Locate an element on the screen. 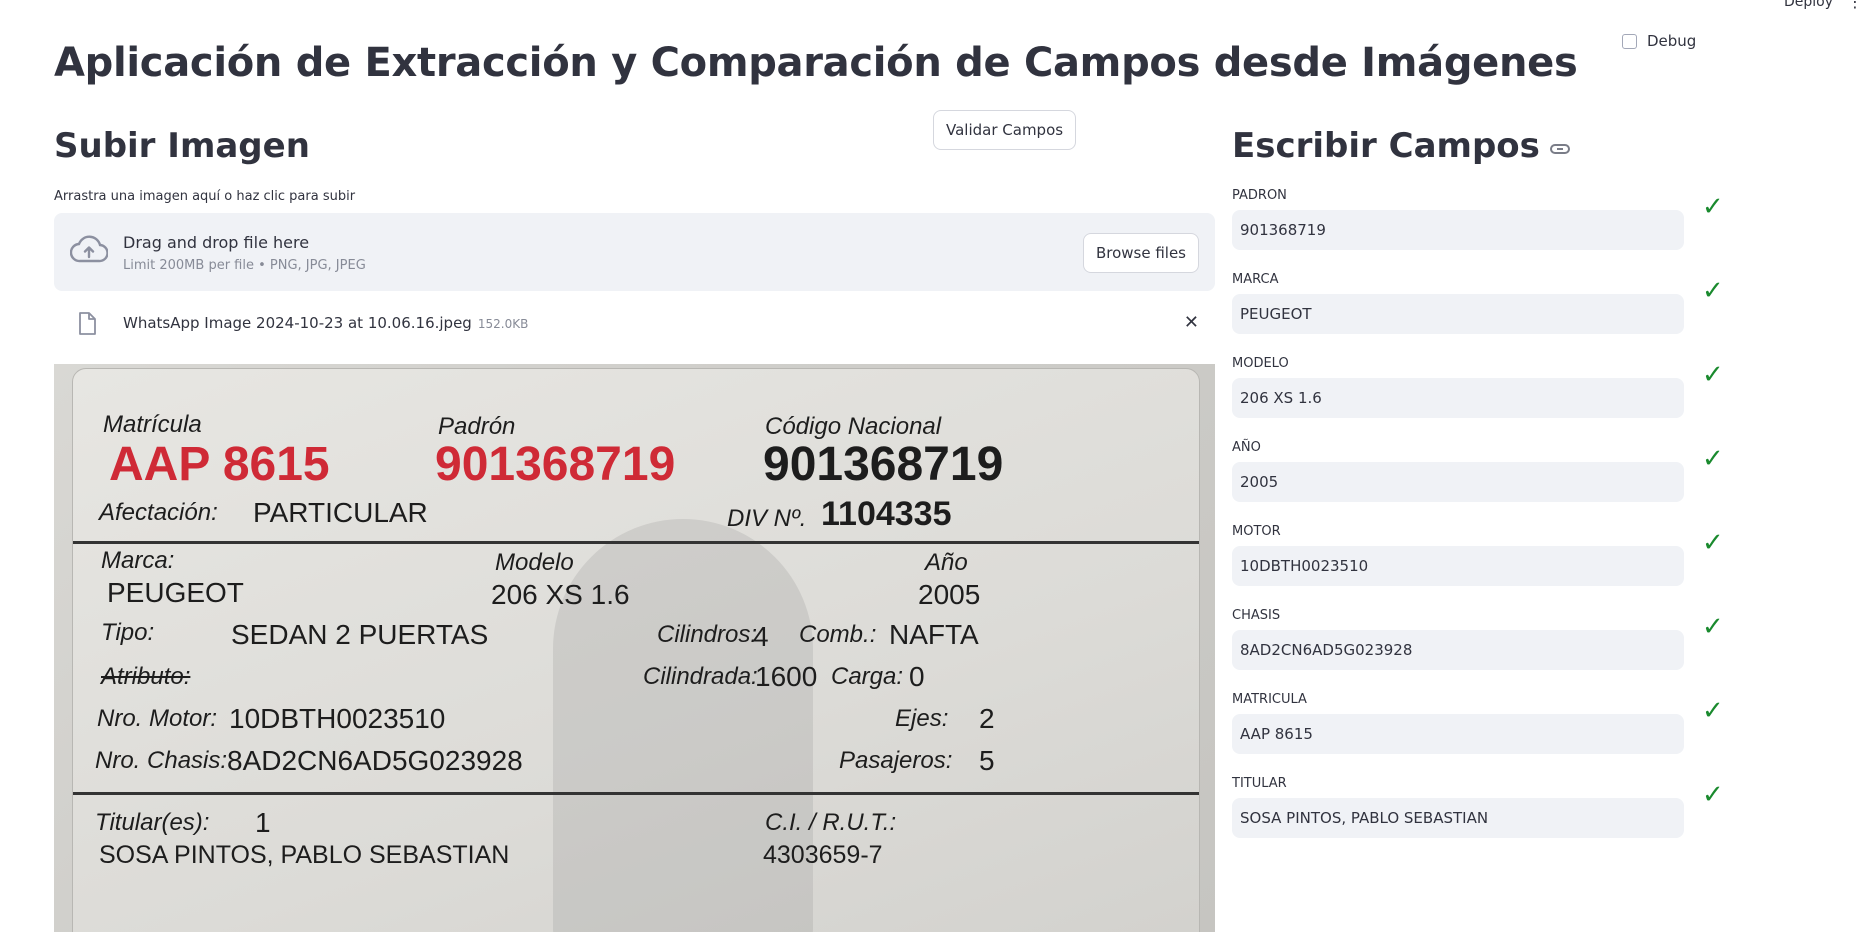 The image size is (1863, 932). doc-afectacion-label: Afectación: is located at coordinates (158, 512).